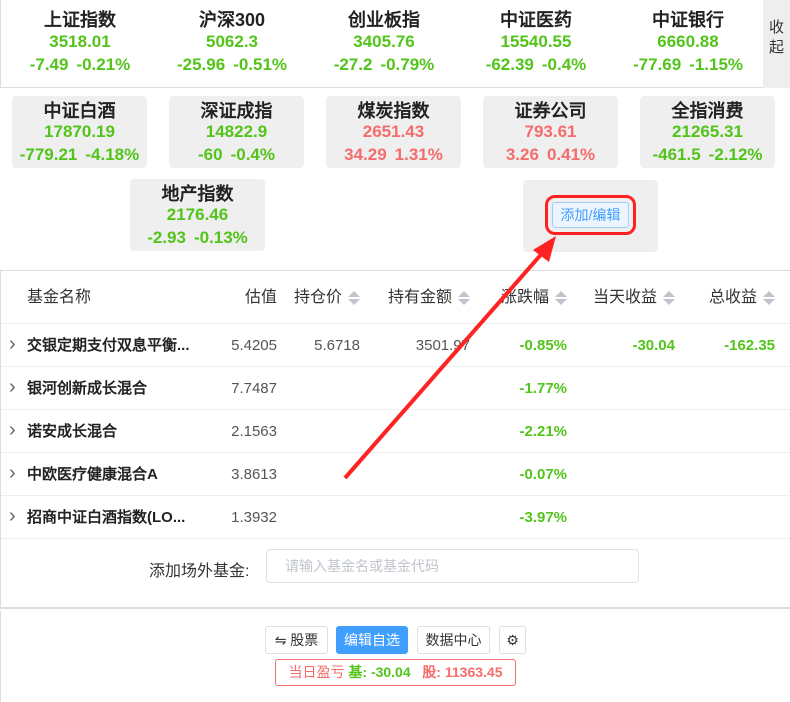 This screenshot has height=702, width=790. I want to click on card-change: -461.5 -2.12%, so click(707, 155).